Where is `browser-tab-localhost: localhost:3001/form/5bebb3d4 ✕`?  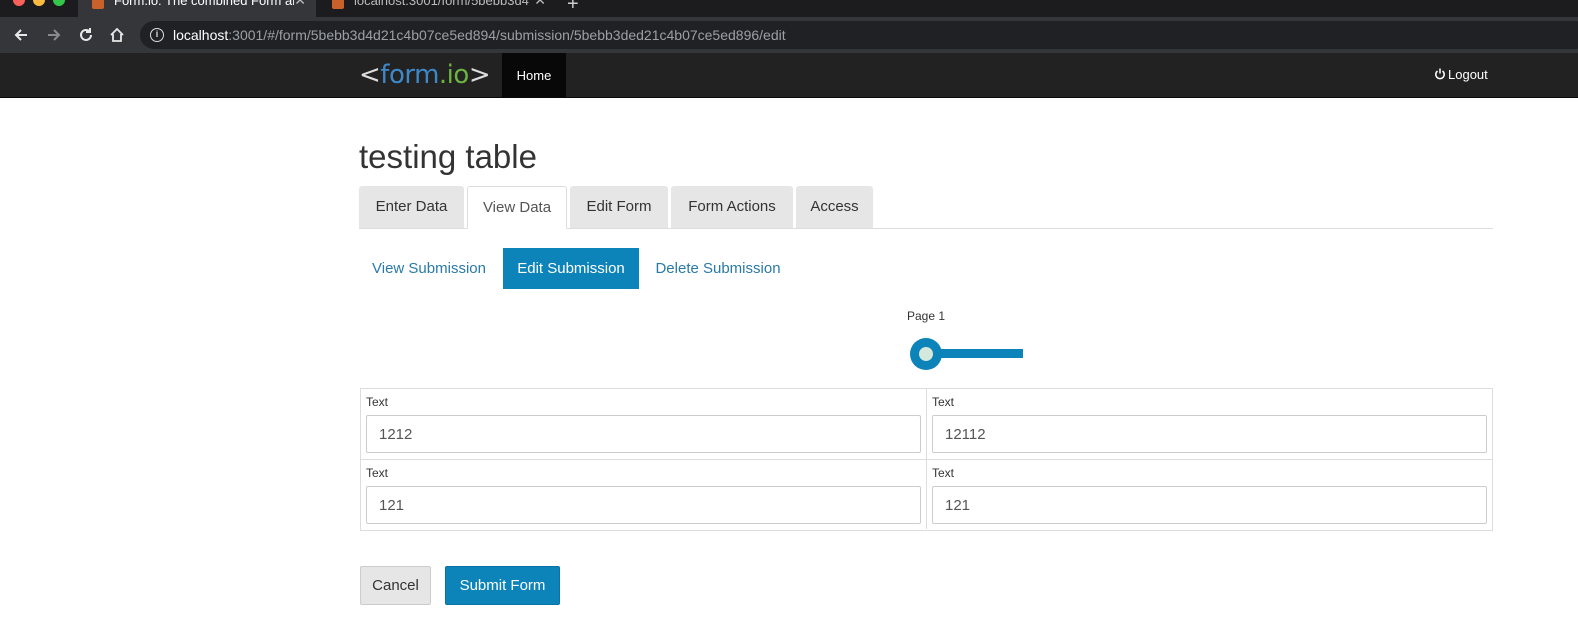
browser-tab-localhost: localhost:3001/form/5bebb3d4 ✕ is located at coordinates (437, 8).